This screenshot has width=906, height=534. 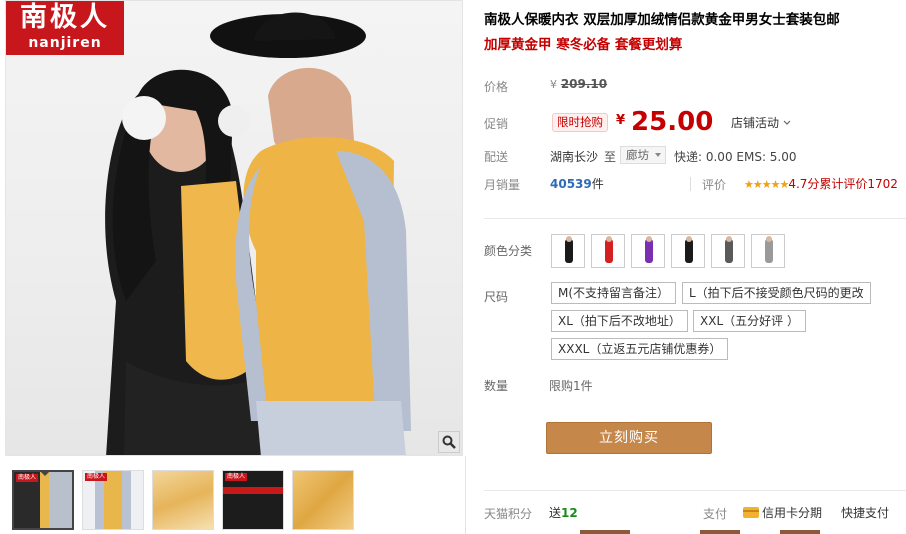 I want to click on thumbnail-strip: 南极人 南极人 南极人, so click(x=183, y=500).